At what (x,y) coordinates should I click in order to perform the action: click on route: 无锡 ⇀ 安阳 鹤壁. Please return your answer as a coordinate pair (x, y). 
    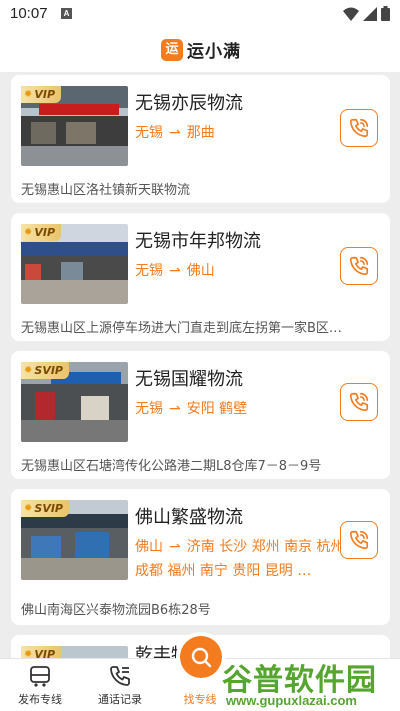
    Looking at the image, I should click on (240, 409).